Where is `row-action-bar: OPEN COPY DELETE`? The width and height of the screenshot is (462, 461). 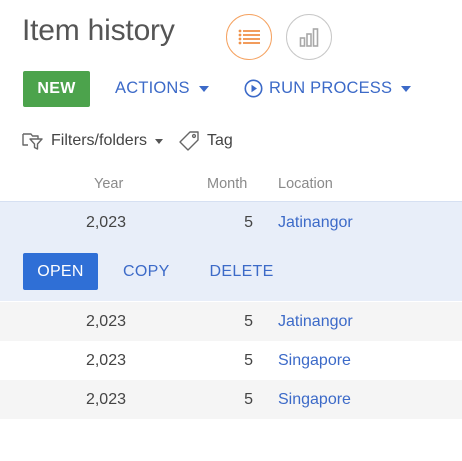 row-action-bar: OPEN COPY DELETE is located at coordinates (148, 271).